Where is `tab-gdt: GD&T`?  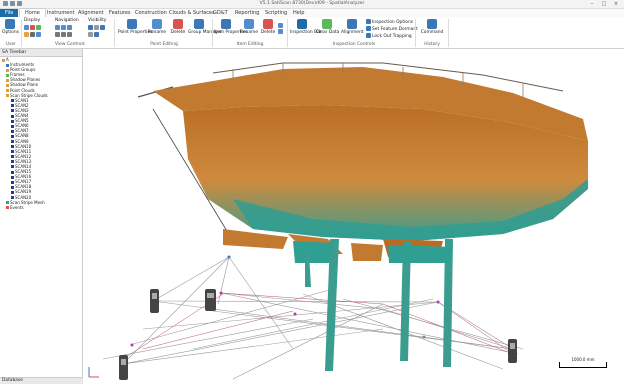 tab-gdt: GD&T is located at coordinates (220, 13).